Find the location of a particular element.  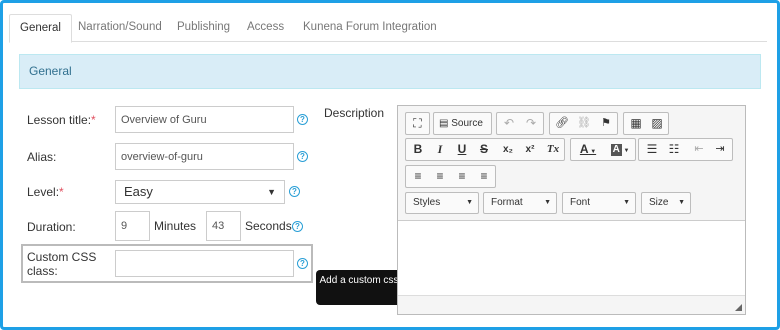

editor-content-area is located at coordinates (571, 258).